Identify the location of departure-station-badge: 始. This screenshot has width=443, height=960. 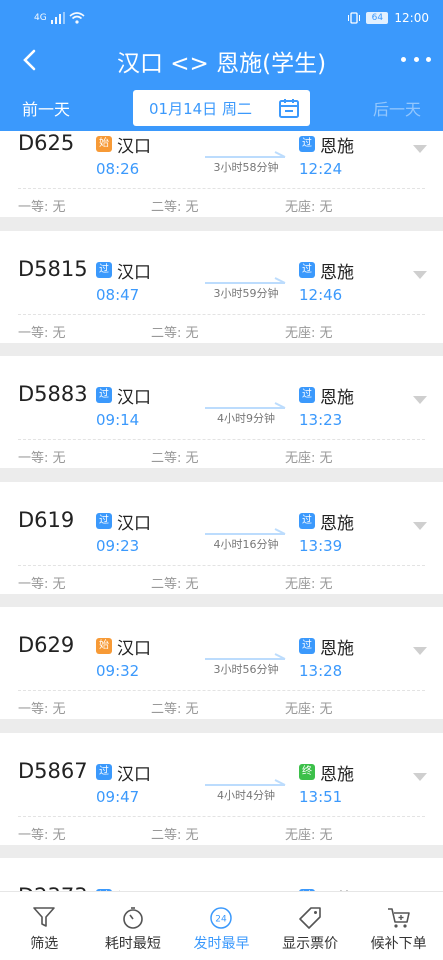
(104, 144).